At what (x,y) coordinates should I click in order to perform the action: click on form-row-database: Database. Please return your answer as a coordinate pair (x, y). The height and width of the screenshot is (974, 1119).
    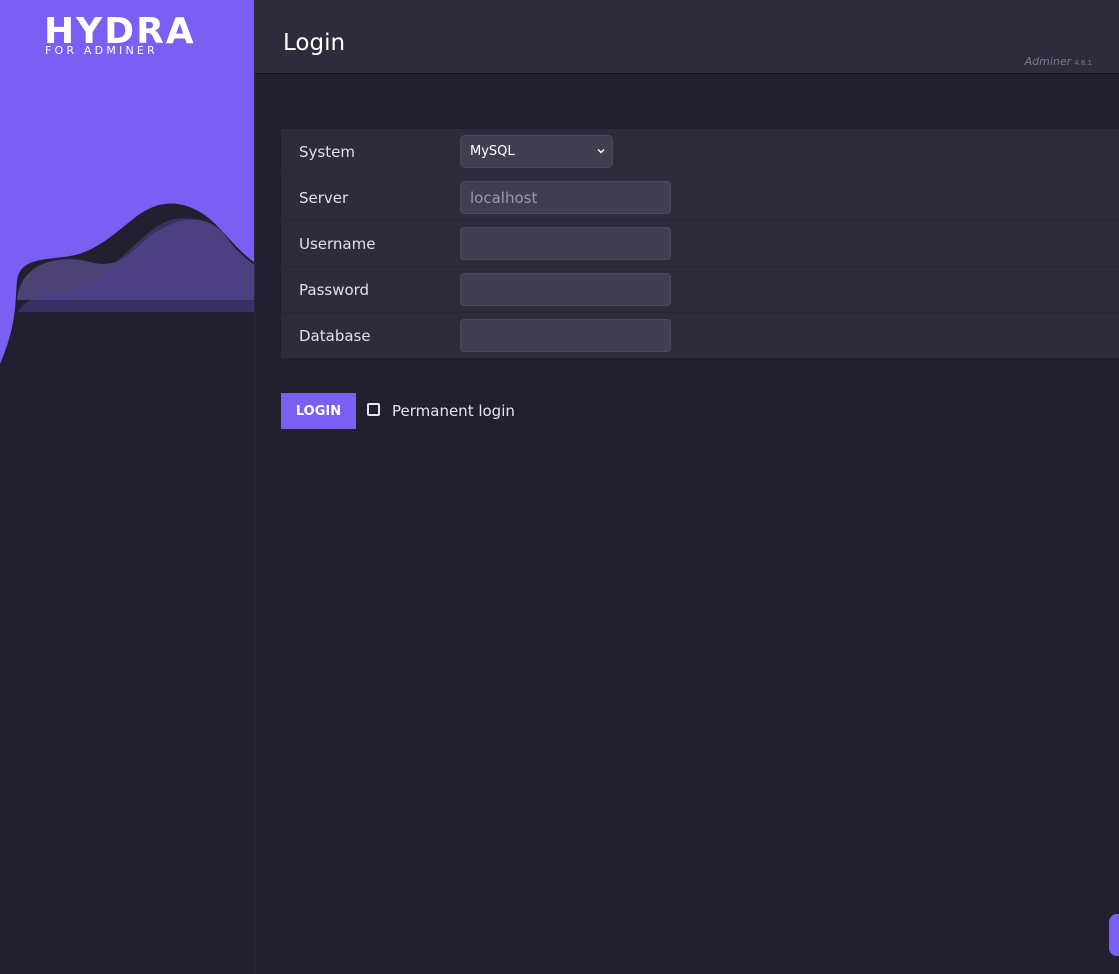
    Looking at the image, I should click on (700, 335).